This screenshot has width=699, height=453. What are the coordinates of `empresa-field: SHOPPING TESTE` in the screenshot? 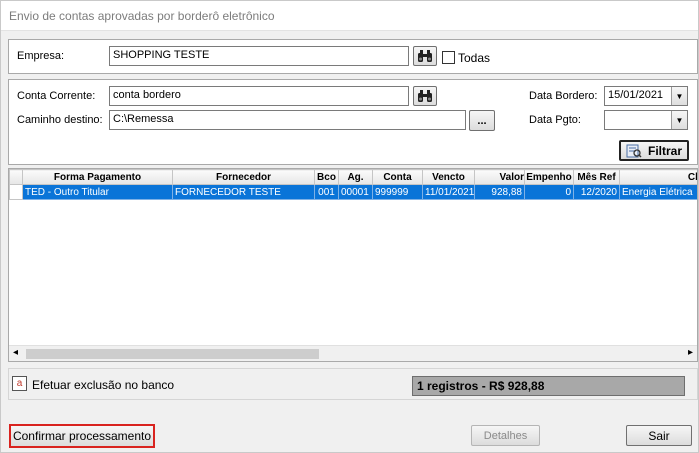 It's located at (259, 56).